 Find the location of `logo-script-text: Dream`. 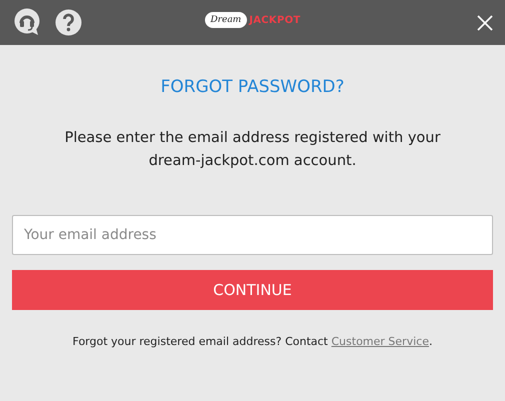

logo-script-text: Dream is located at coordinates (226, 20).